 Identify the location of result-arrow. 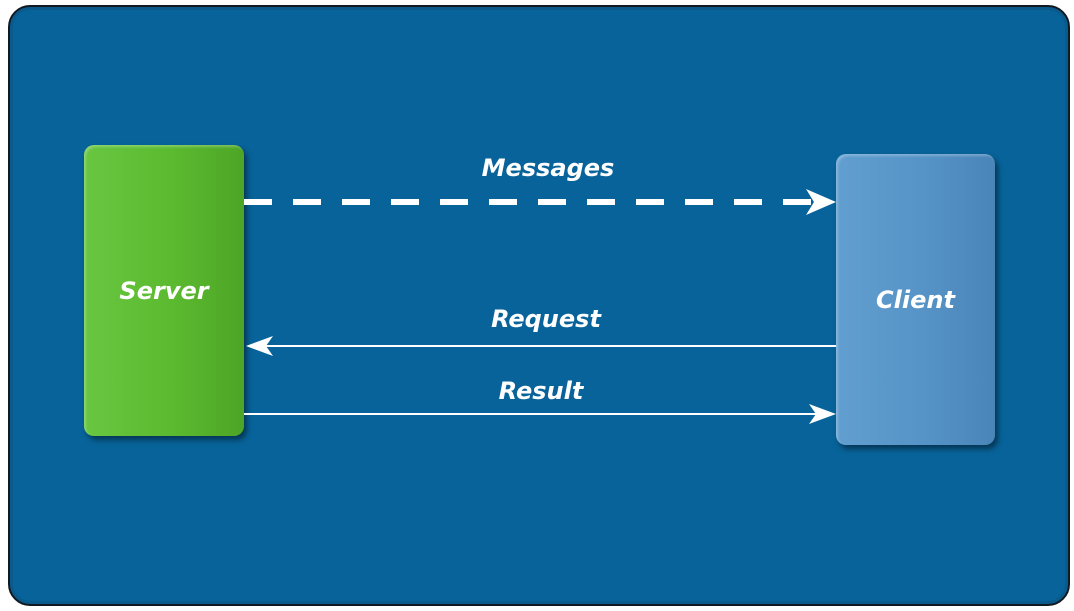
(540, 414).